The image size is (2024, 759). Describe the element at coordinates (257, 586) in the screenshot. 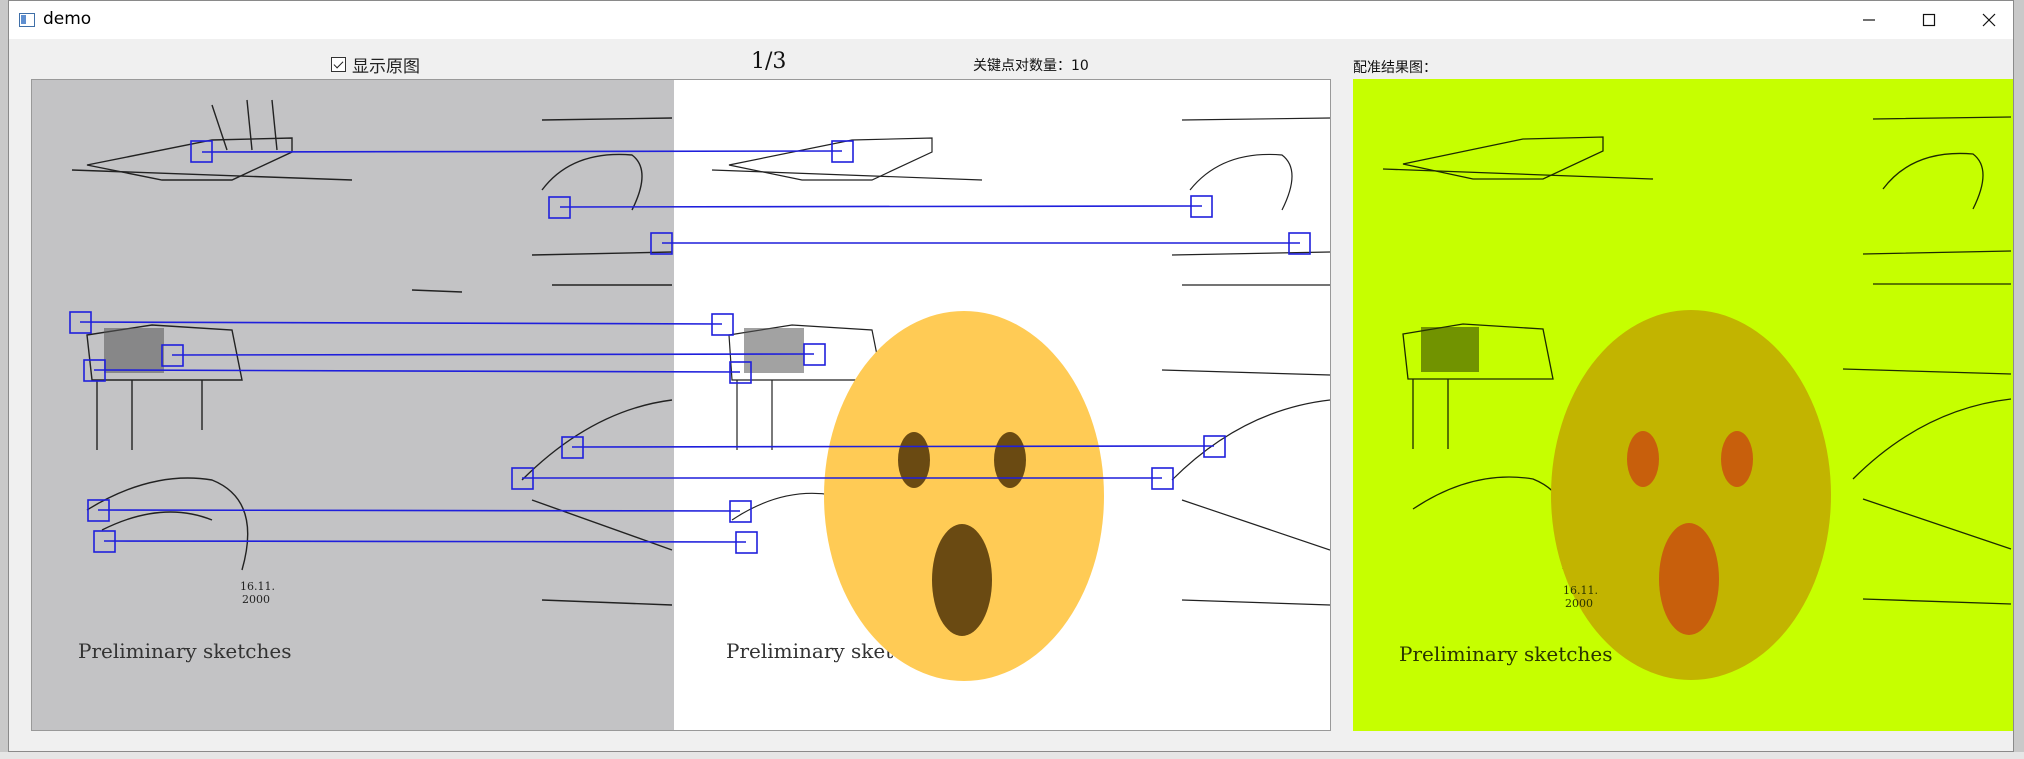

I see `left-date-1: 16.11.` at that location.